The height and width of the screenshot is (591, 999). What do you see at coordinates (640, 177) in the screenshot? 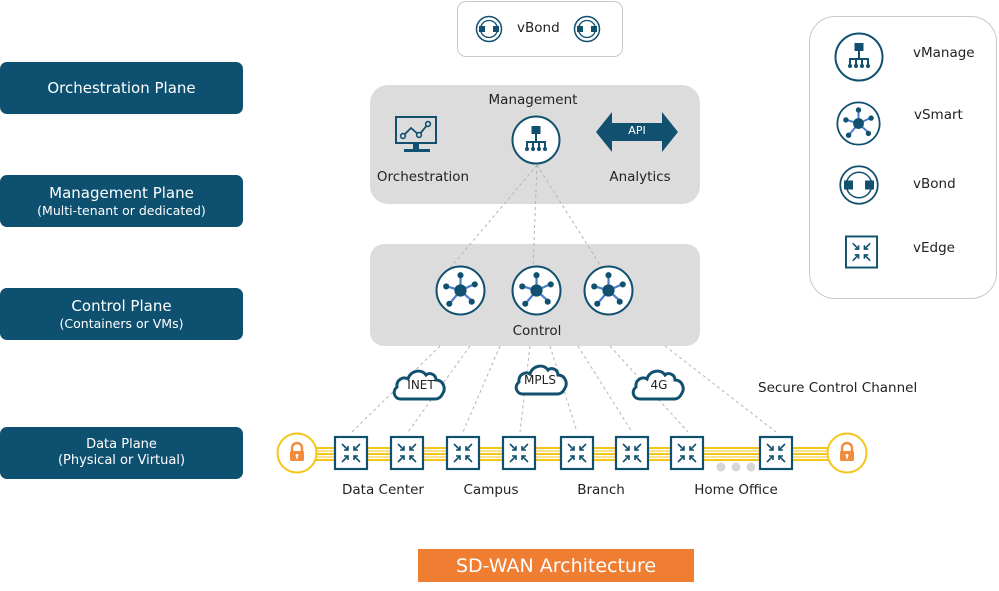
I see `analytics-label: Analytics` at bounding box center [640, 177].